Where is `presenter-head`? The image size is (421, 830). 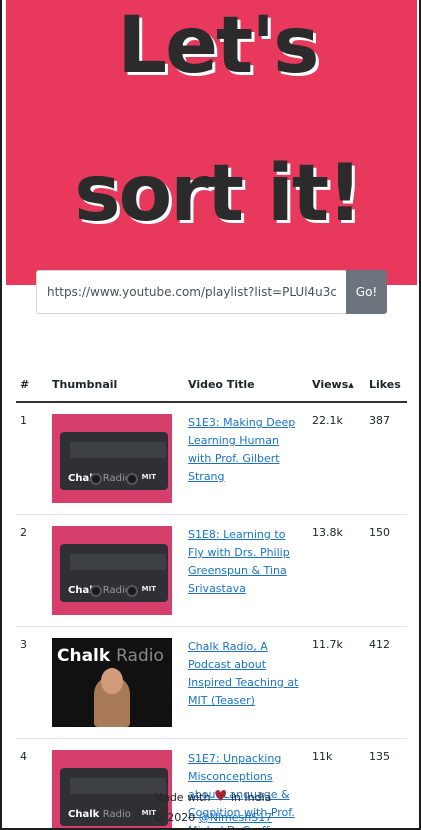 presenter-head is located at coordinates (112, 681).